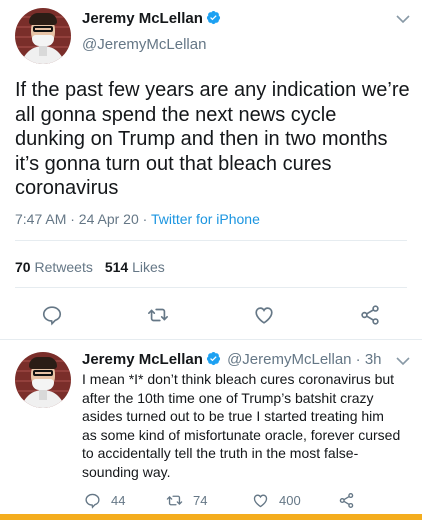  Describe the element at coordinates (116, 267) in the screenshot. I see `likes-count: 514` at that location.